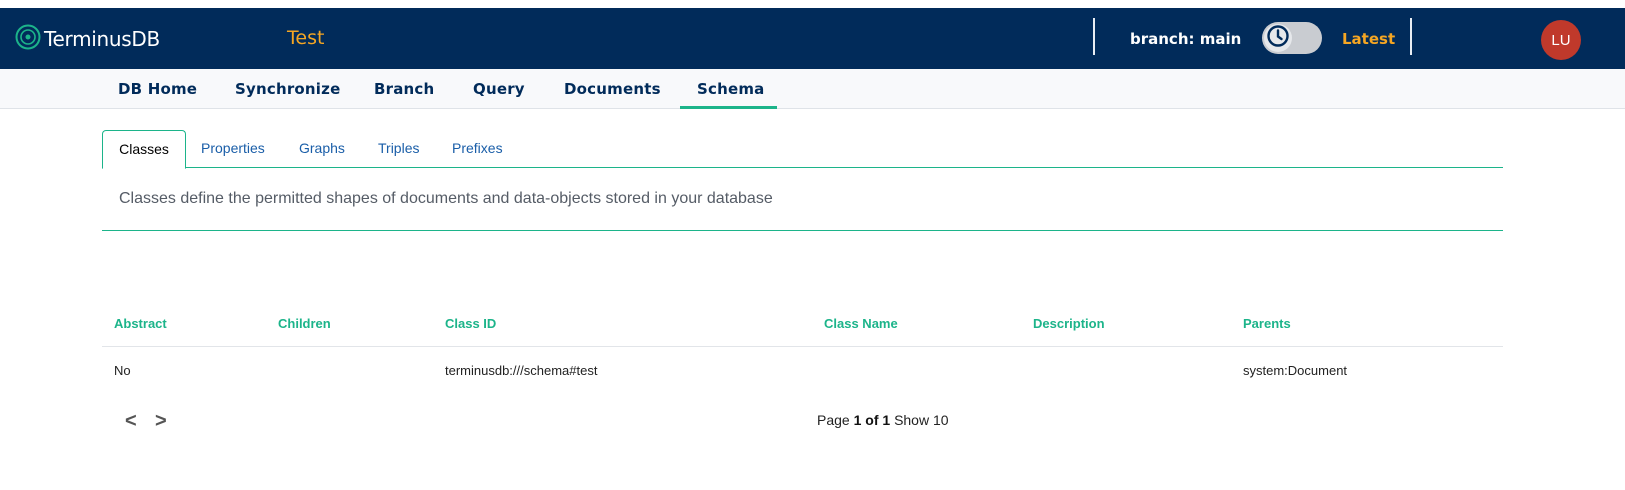 The image size is (1625, 490). I want to click on subnav-item-branch: Branch, so click(404, 89).